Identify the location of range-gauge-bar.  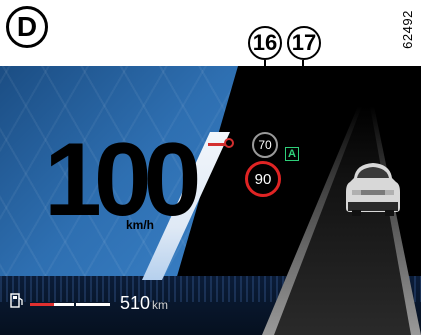
(70, 304).